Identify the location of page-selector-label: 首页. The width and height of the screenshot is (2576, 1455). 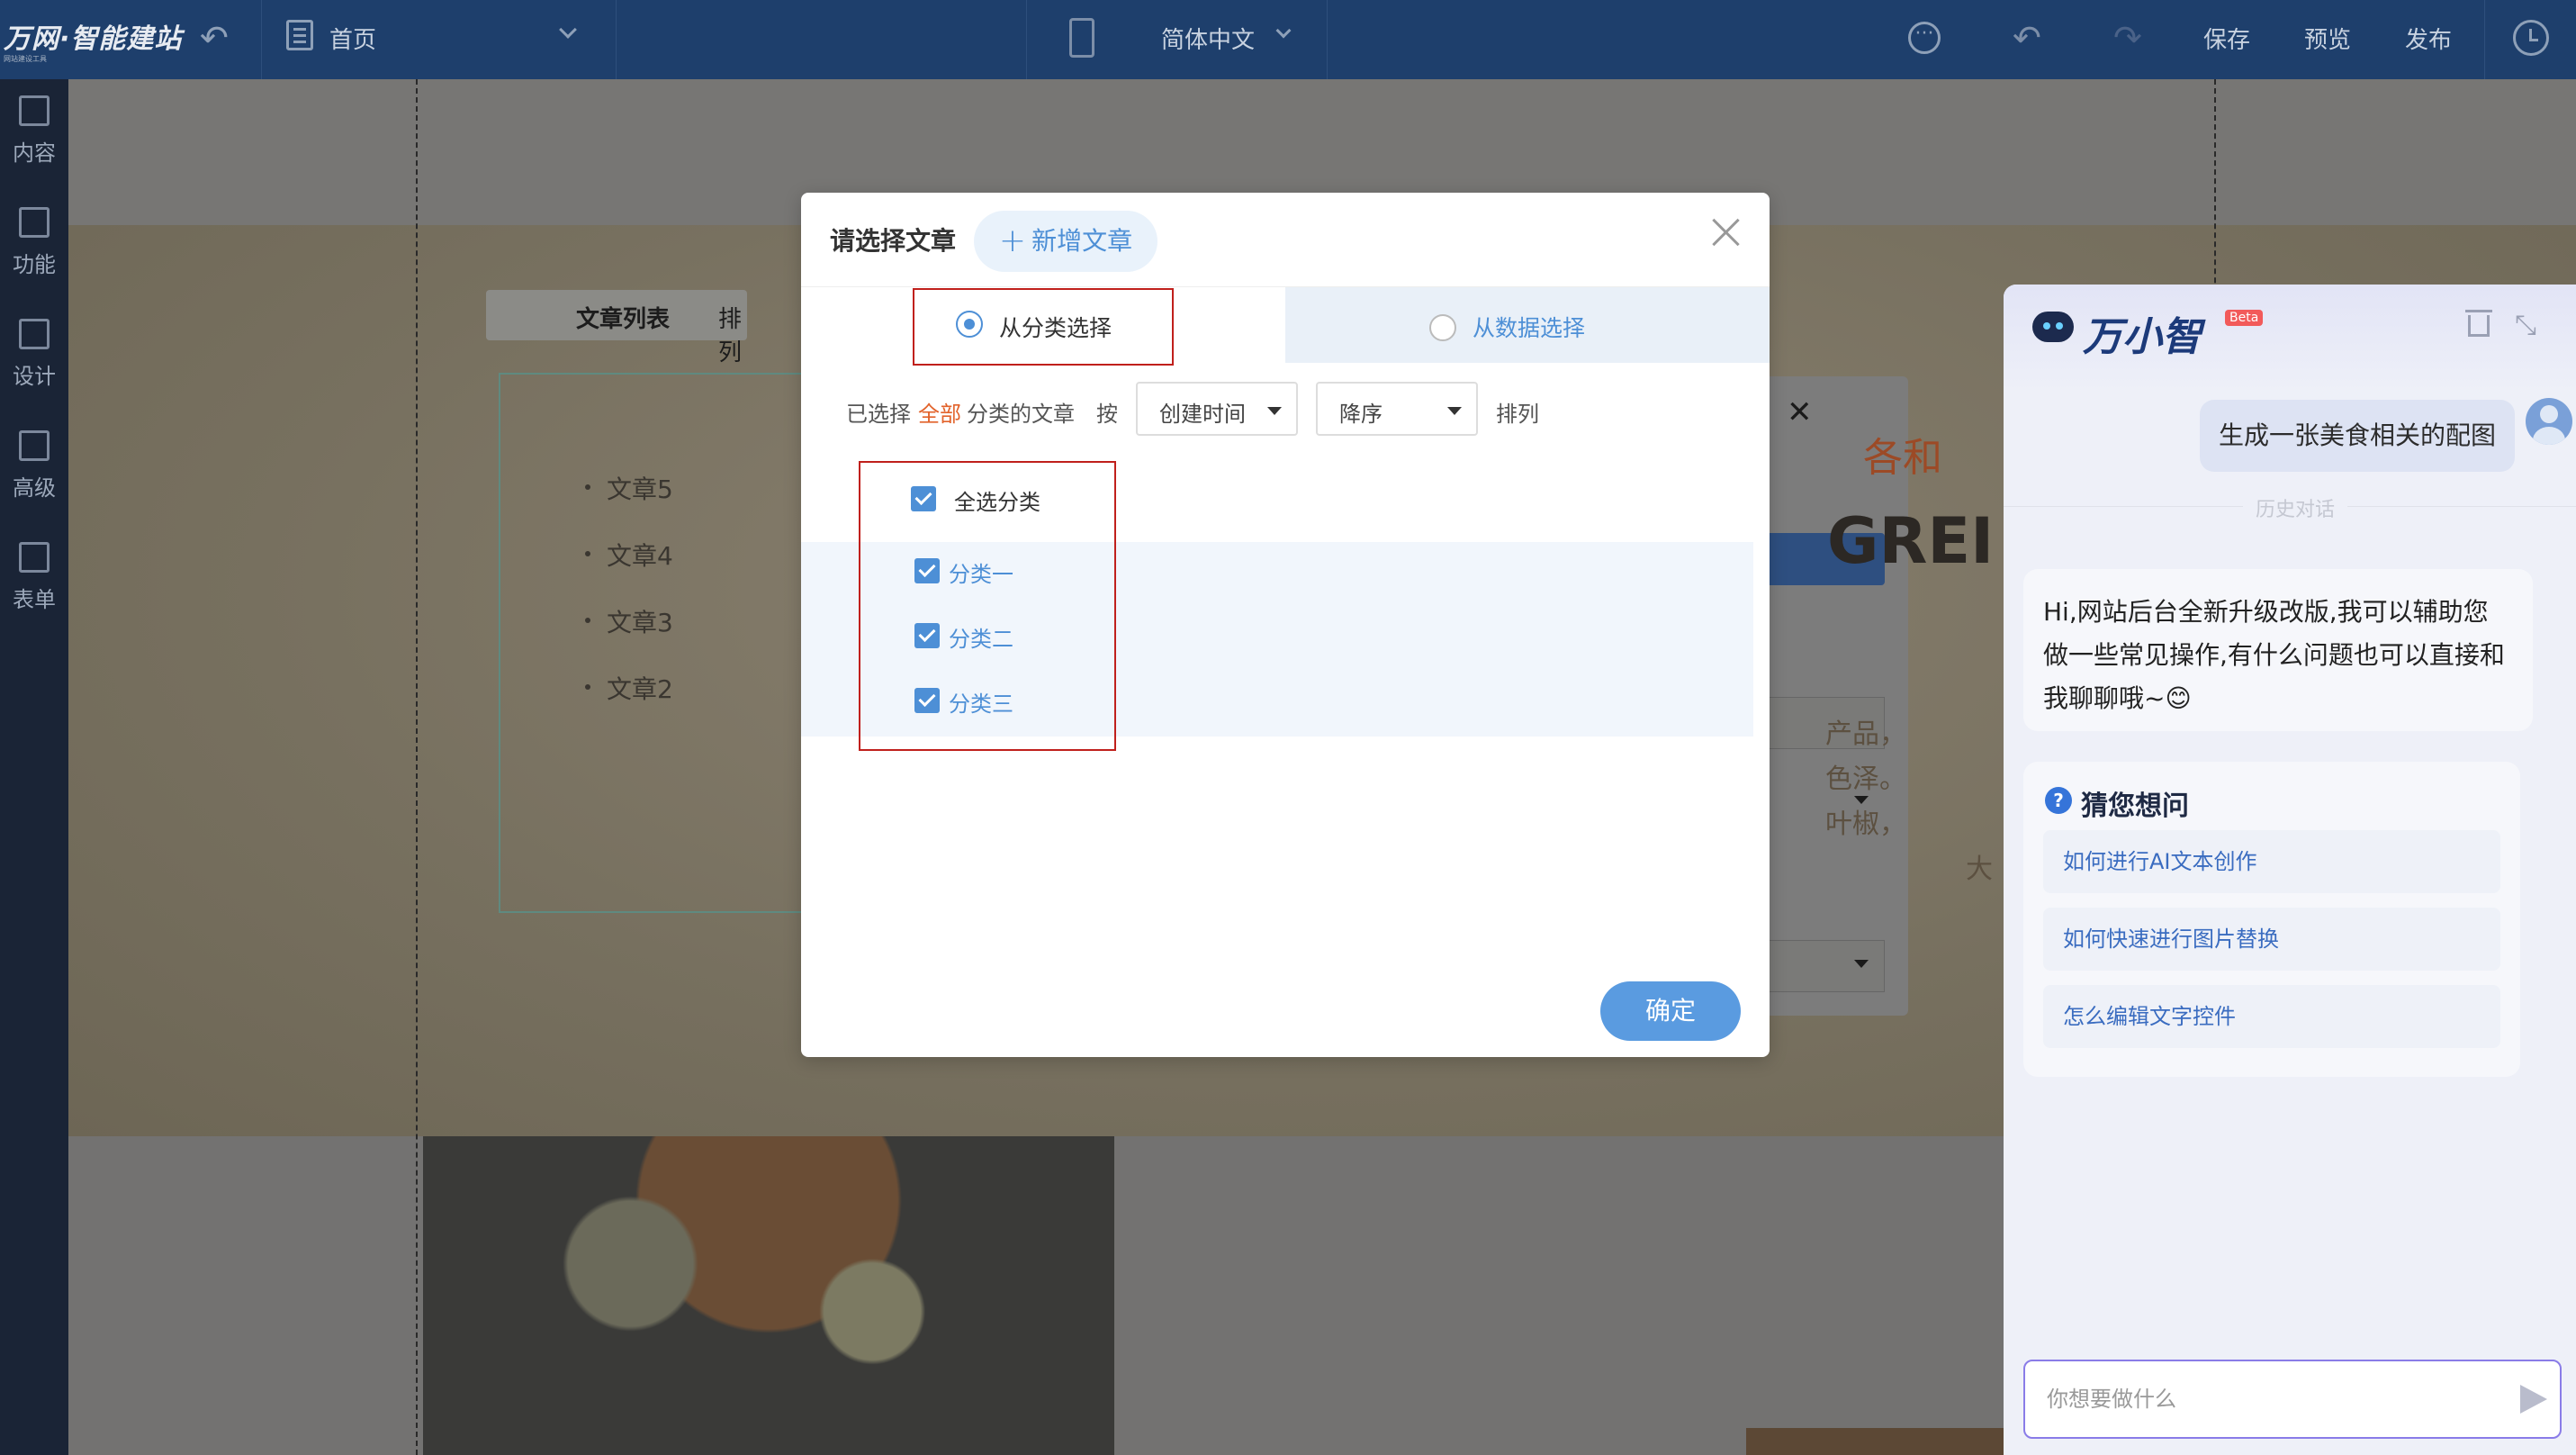
(352, 38).